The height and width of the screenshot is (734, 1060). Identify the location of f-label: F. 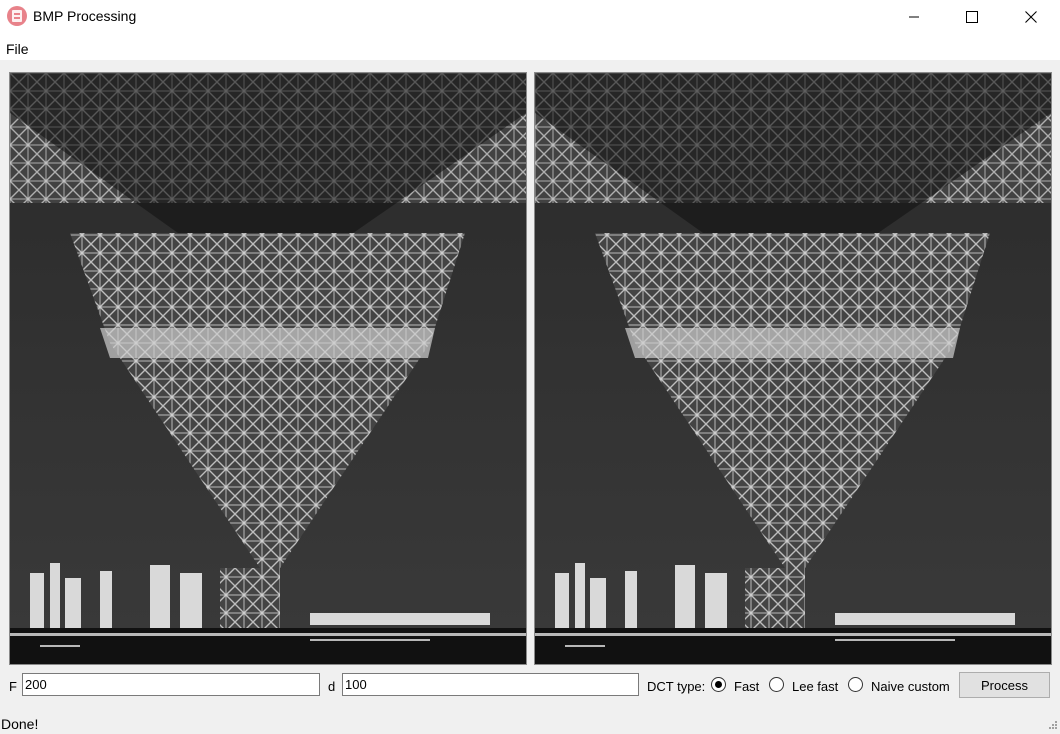
(13, 686).